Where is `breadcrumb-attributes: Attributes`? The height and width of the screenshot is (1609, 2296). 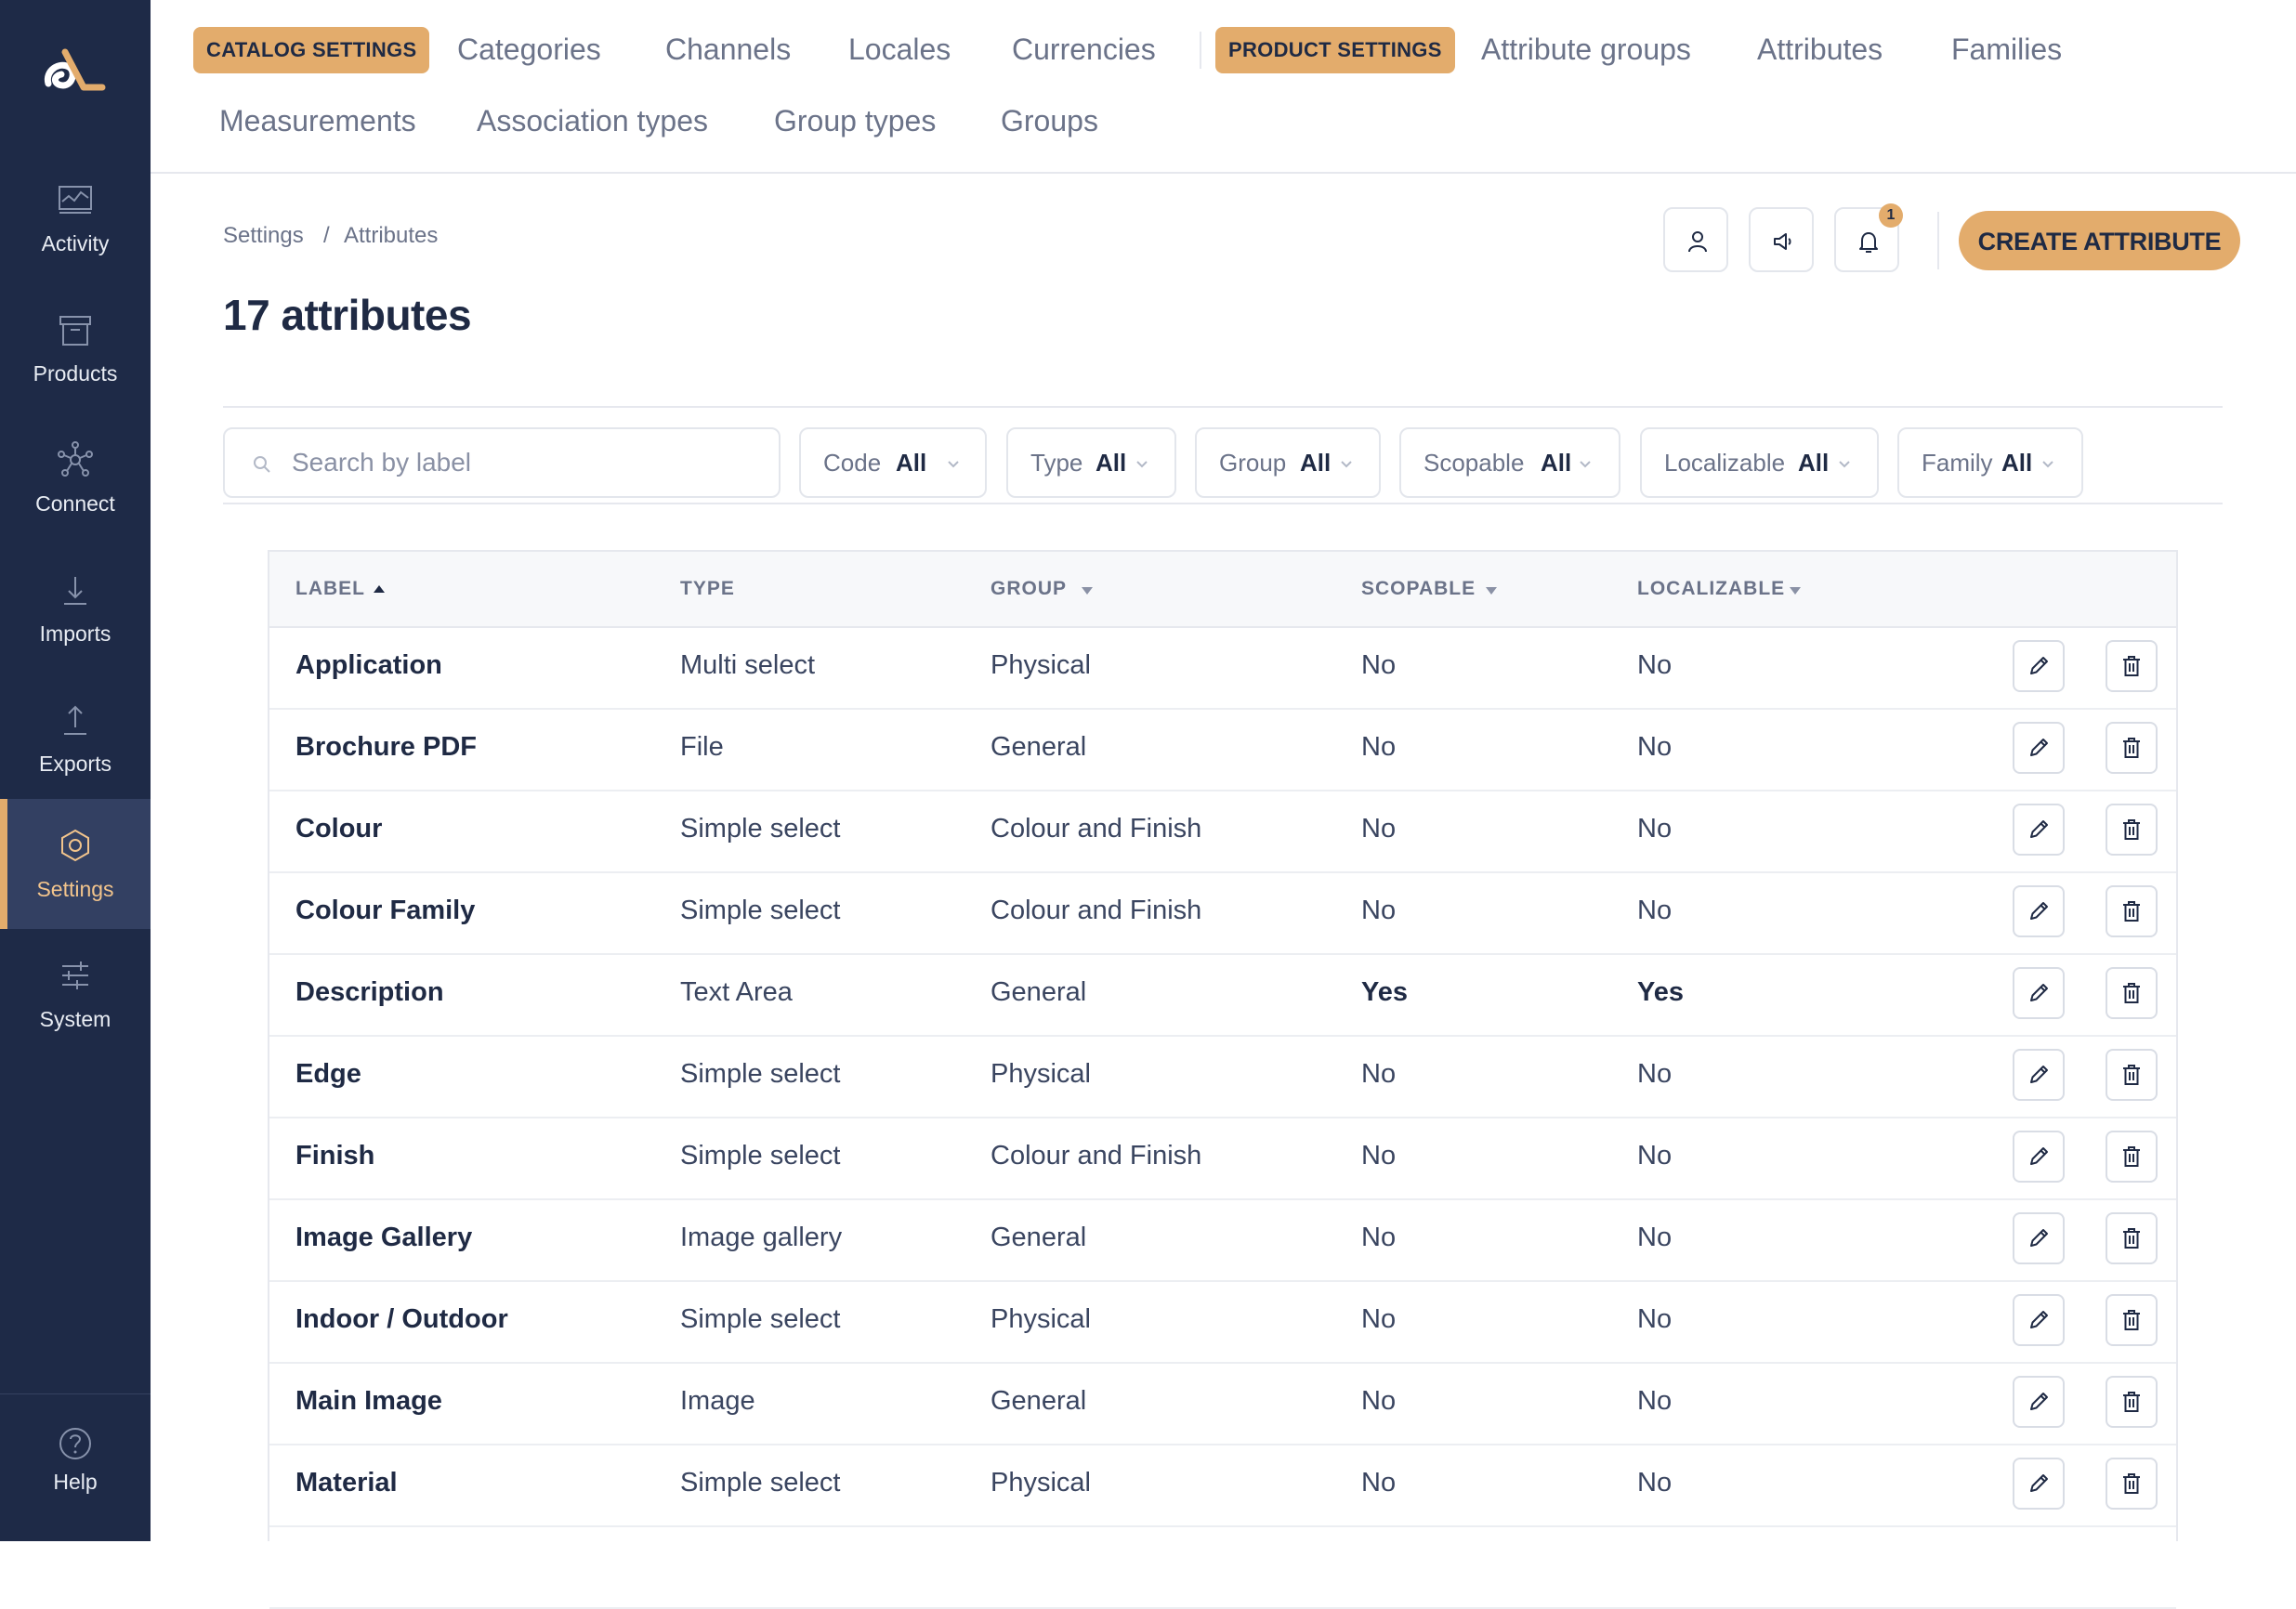 breadcrumb-attributes: Attributes is located at coordinates (391, 236).